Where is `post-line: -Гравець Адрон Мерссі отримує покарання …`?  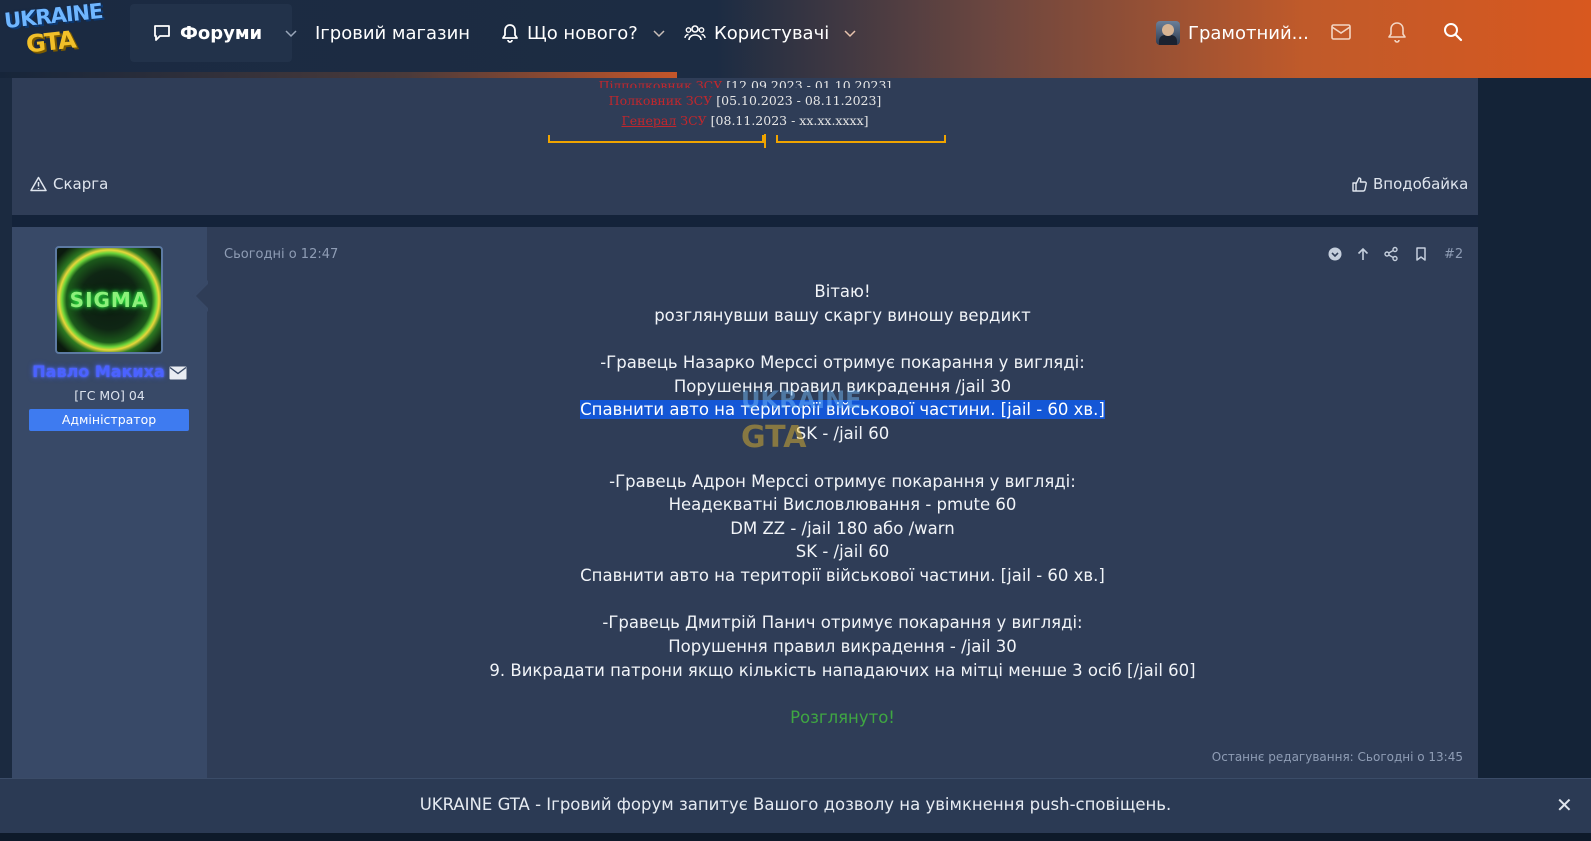
post-line: -Гравець Адрон Мерссі отримує покарання … is located at coordinates (842, 481).